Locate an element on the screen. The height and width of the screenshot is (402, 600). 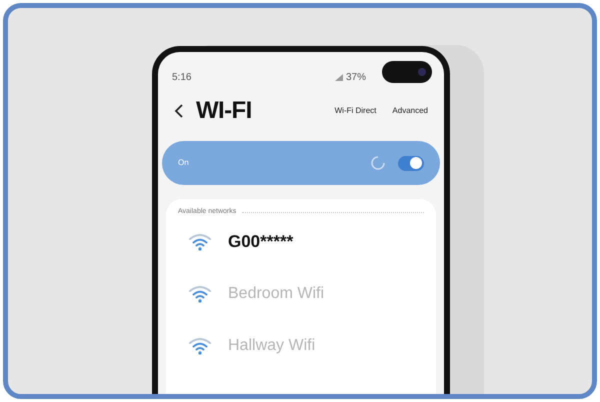
battery-percent: 37% is located at coordinates (356, 78).